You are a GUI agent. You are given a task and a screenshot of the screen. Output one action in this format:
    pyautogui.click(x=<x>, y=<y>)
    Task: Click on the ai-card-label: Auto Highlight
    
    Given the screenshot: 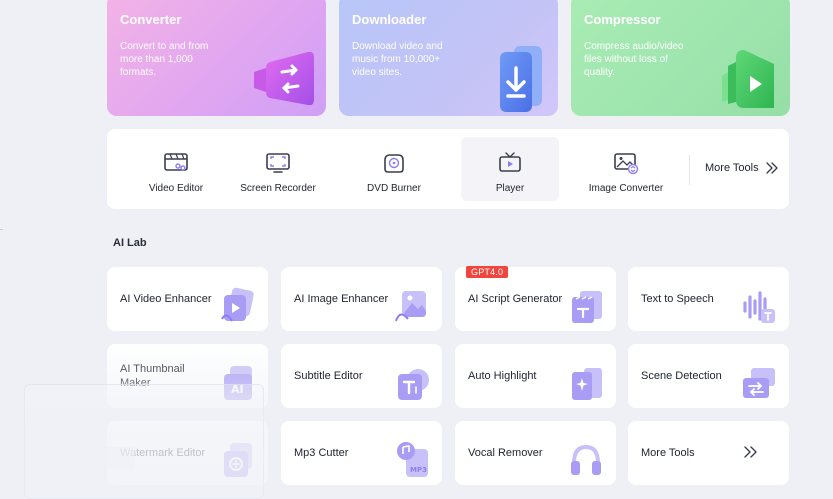 What is the action you would take?
    pyautogui.click(x=502, y=376)
    